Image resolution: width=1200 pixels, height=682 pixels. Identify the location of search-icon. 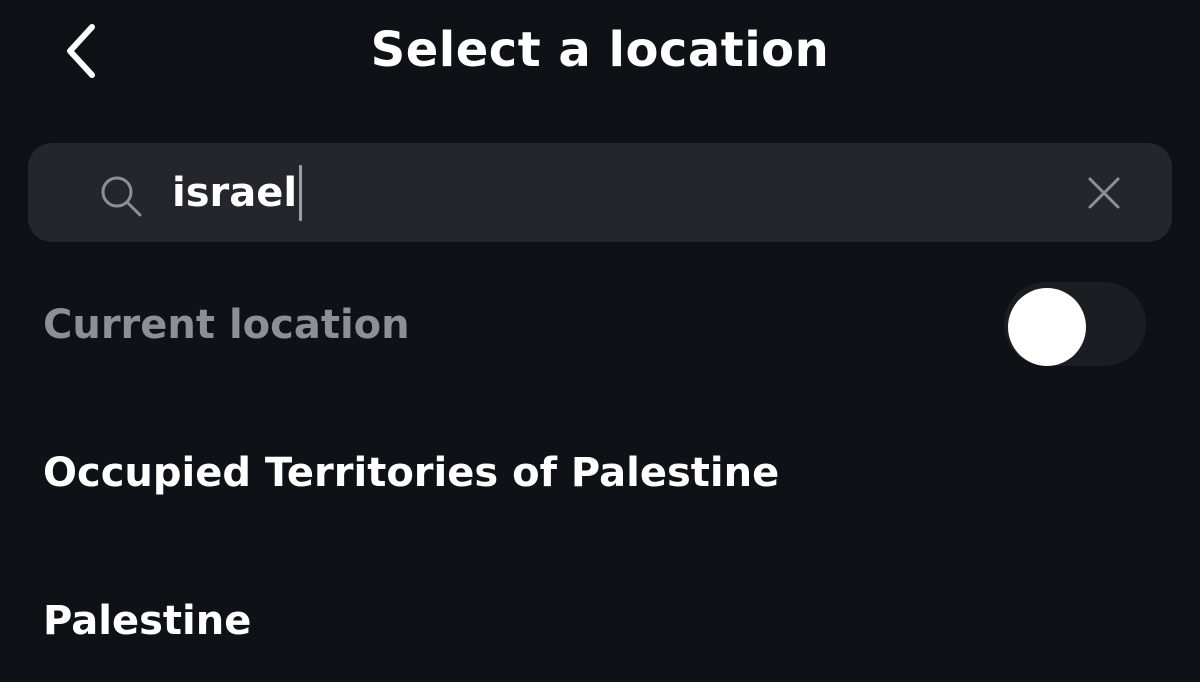
(121, 196).